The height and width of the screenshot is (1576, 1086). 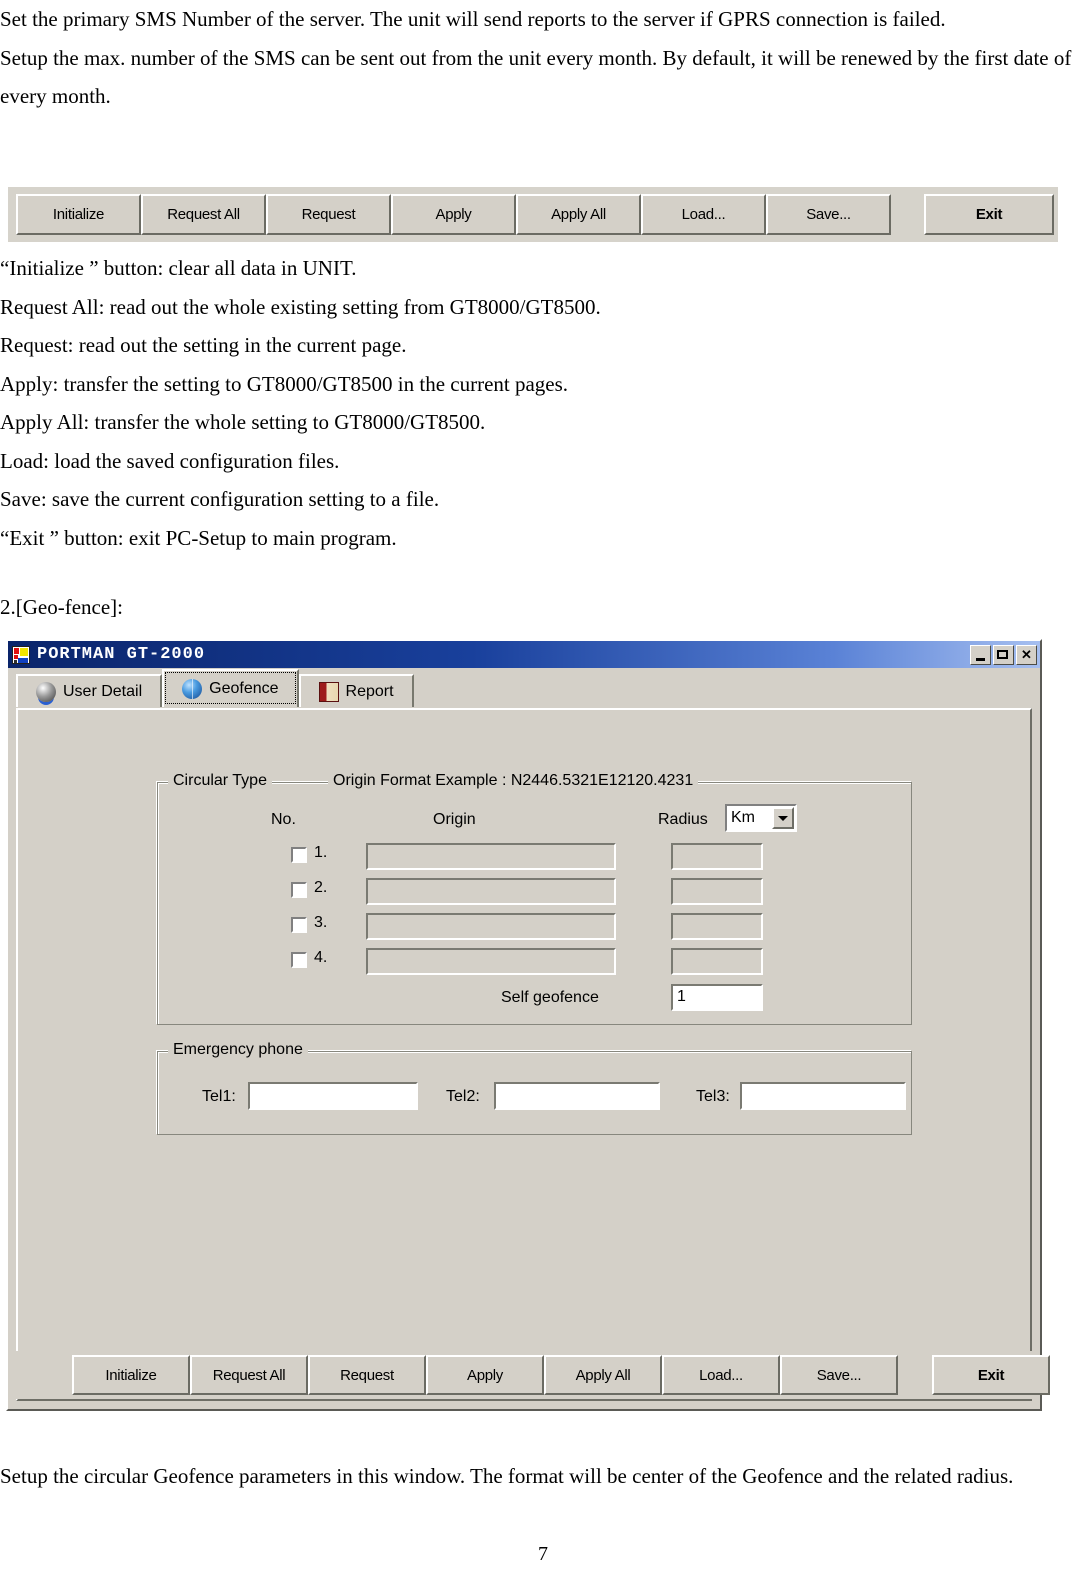 I want to click on tel1-label: Tel1:, so click(x=219, y=1096).